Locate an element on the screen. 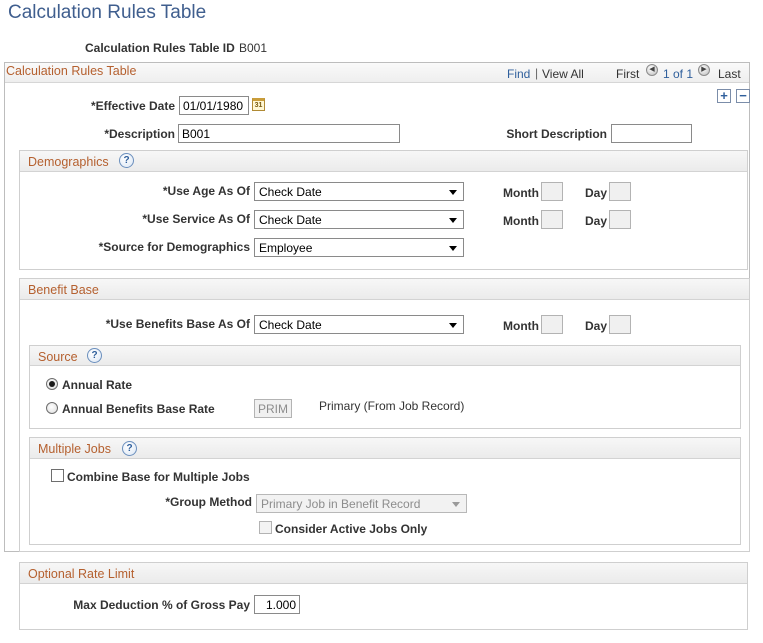  source-header is located at coordinates (385, 356).